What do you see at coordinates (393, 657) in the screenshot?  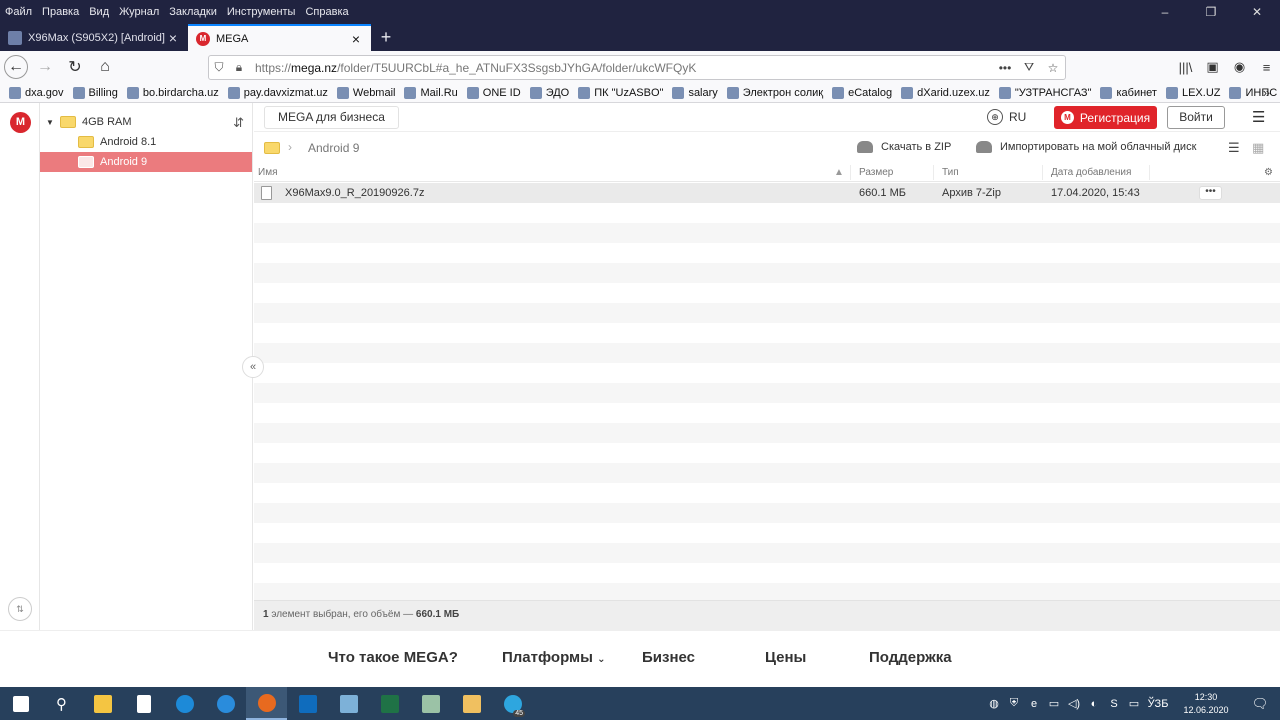 I see `footer-link-about: Что такое MEGA?` at bounding box center [393, 657].